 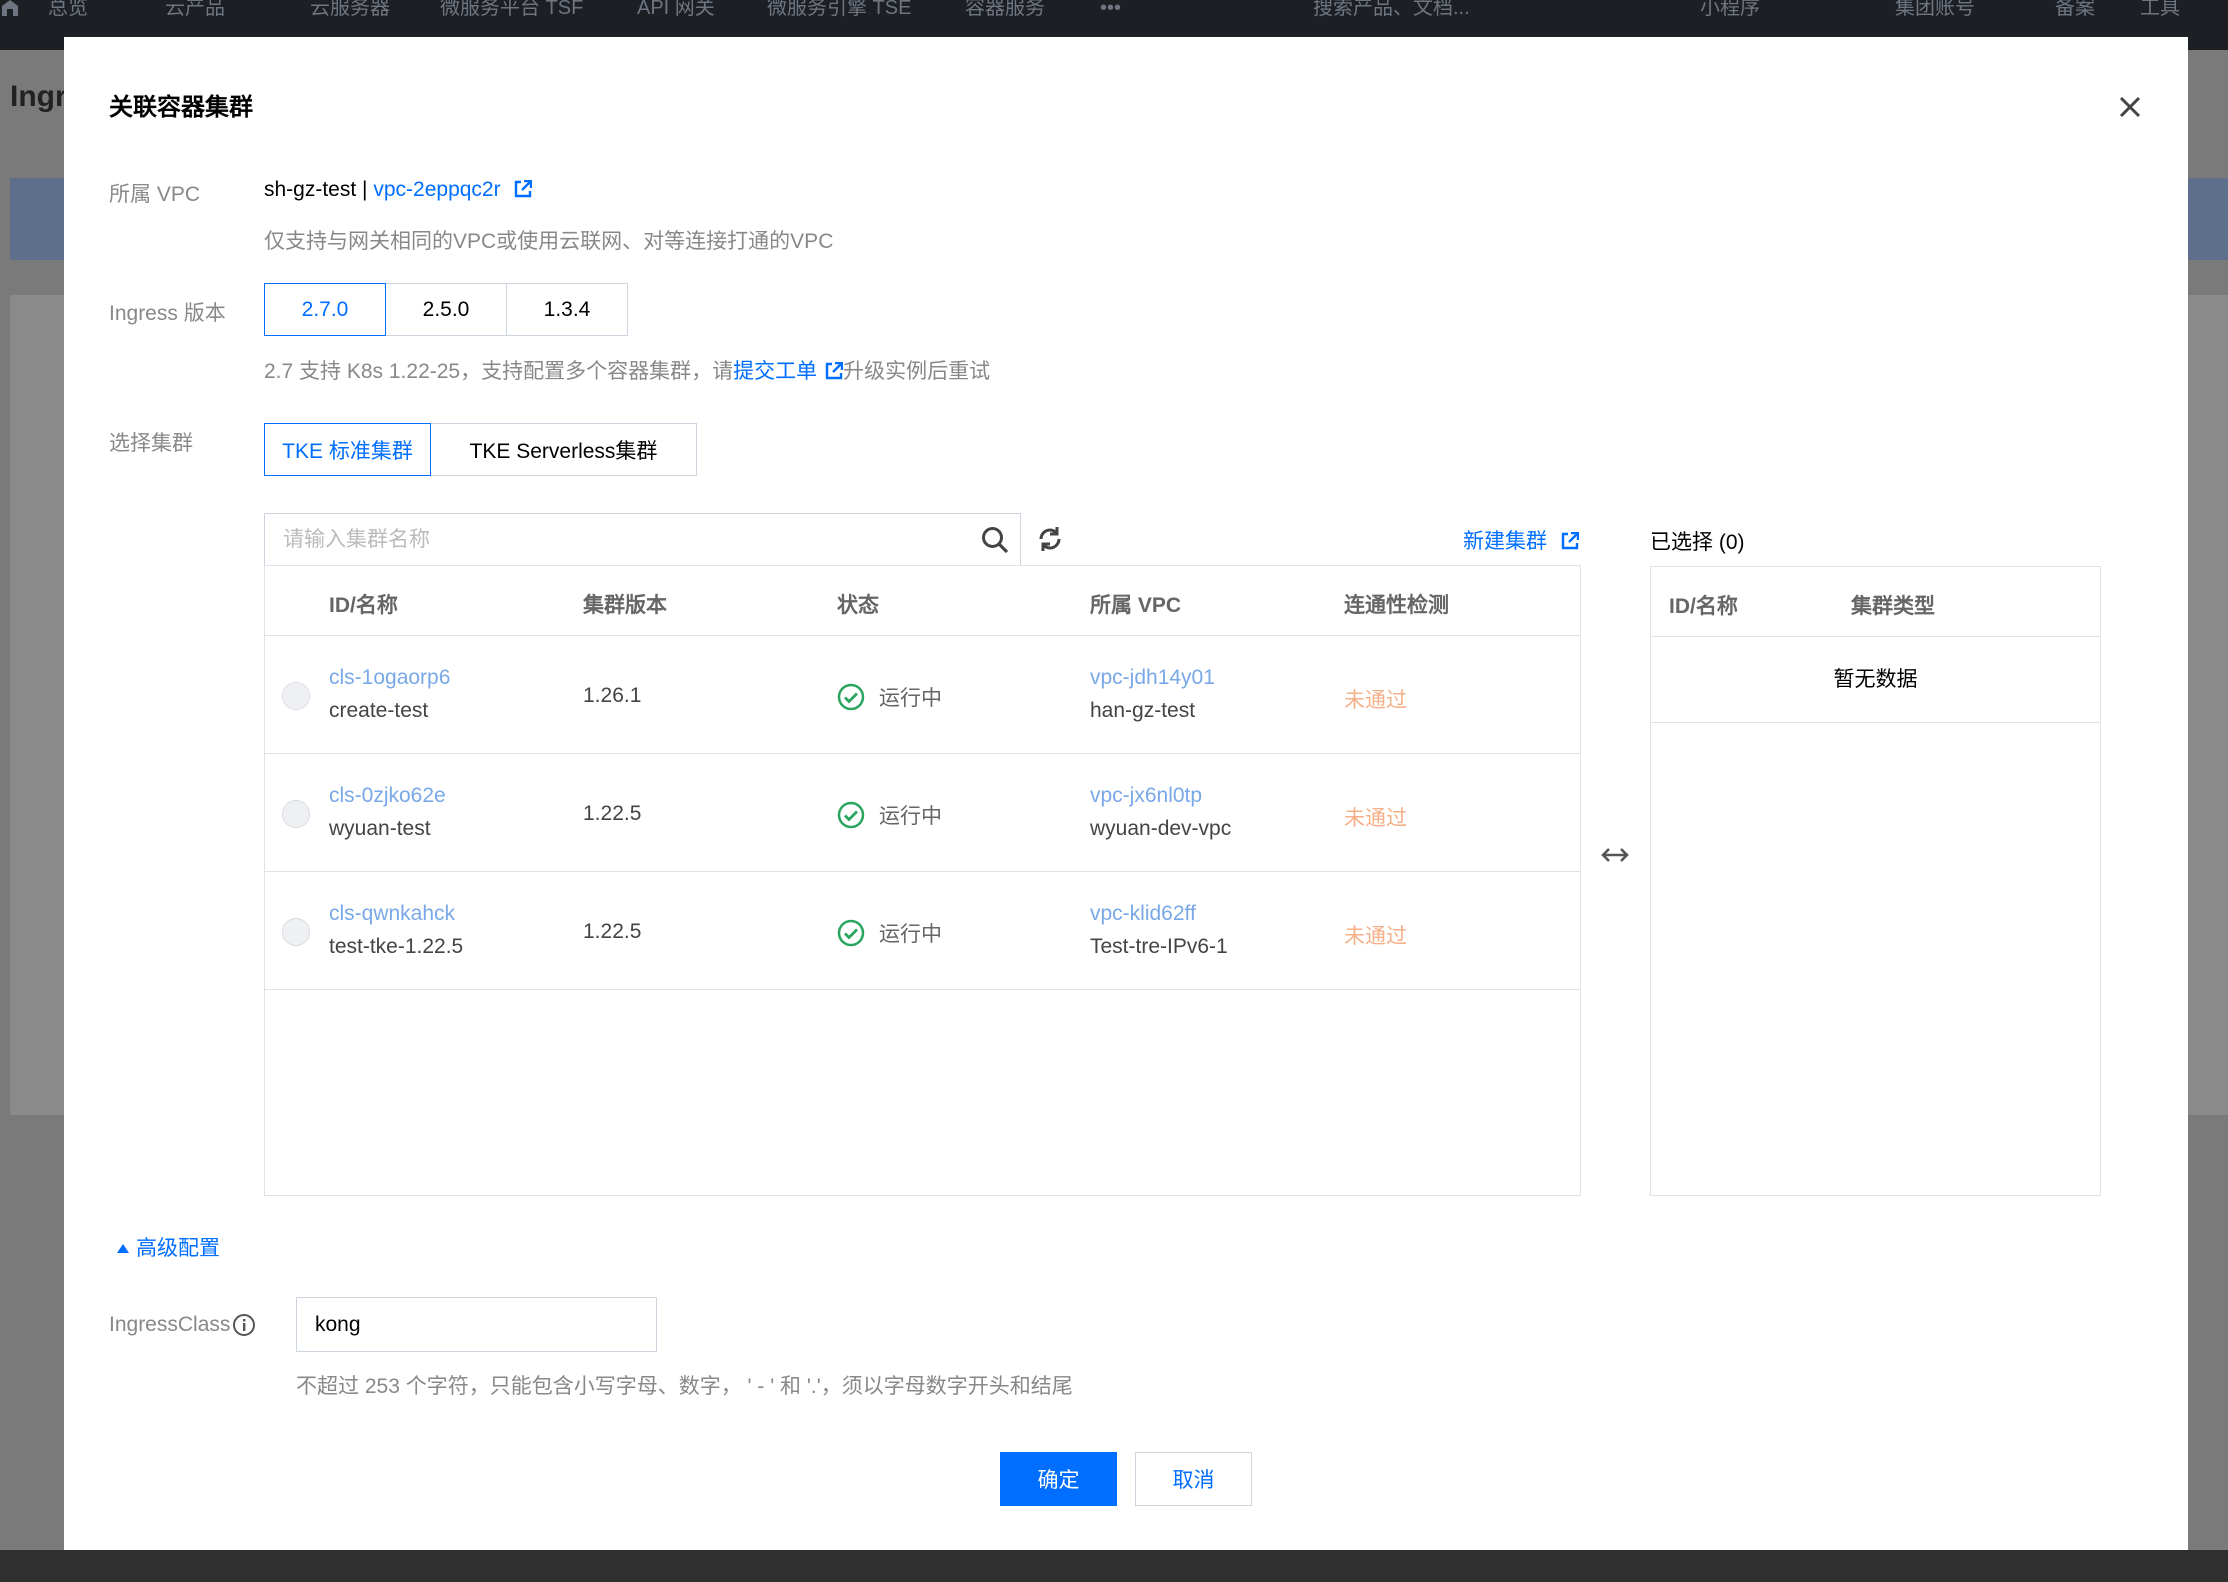 I want to click on cancel-button: 取消, so click(x=1193, y=1479).